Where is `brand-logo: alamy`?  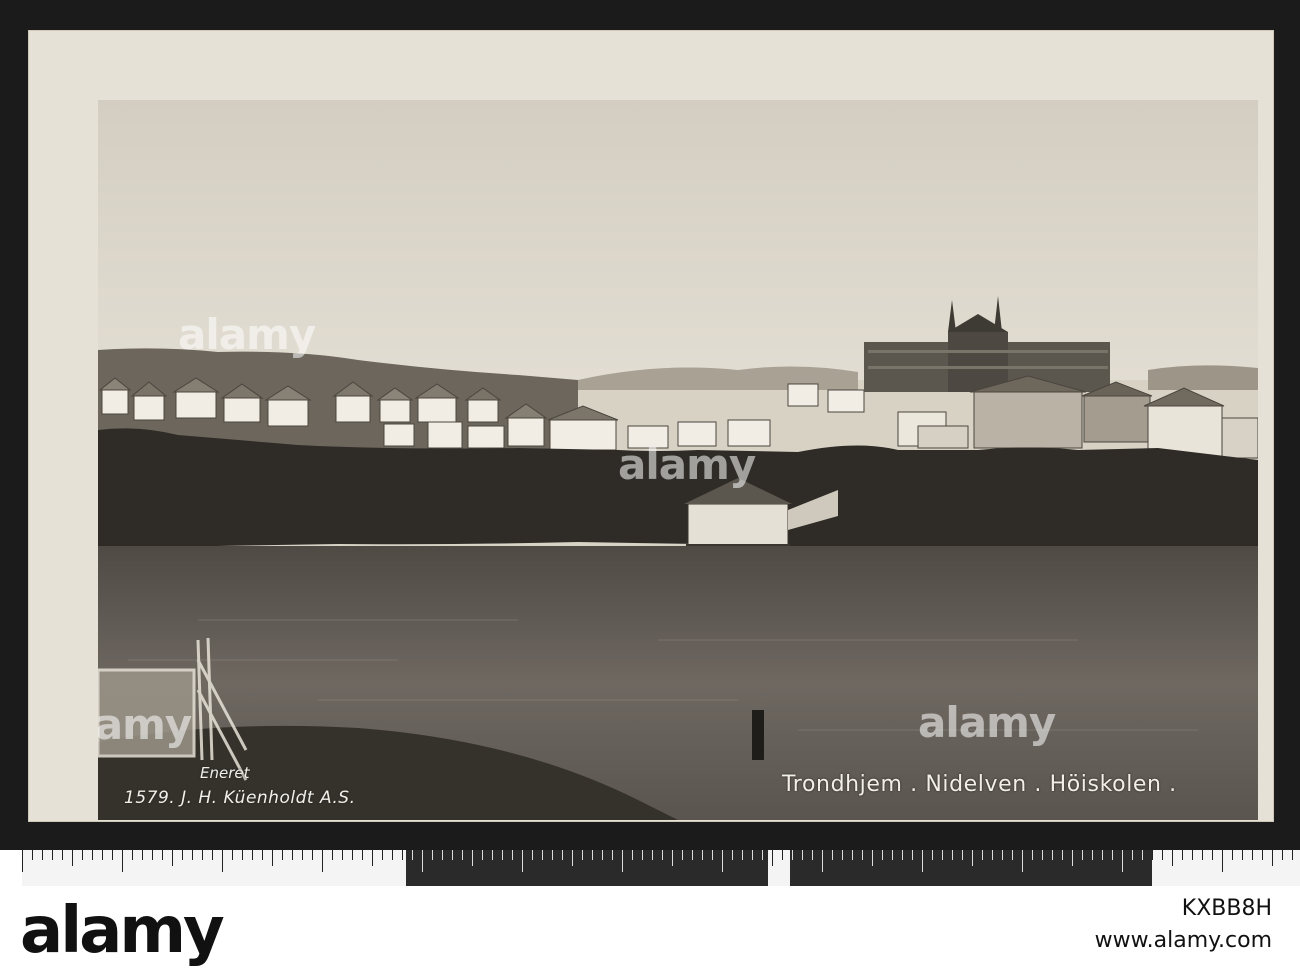
brand-logo: alamy is located at coordinates (122, 931).